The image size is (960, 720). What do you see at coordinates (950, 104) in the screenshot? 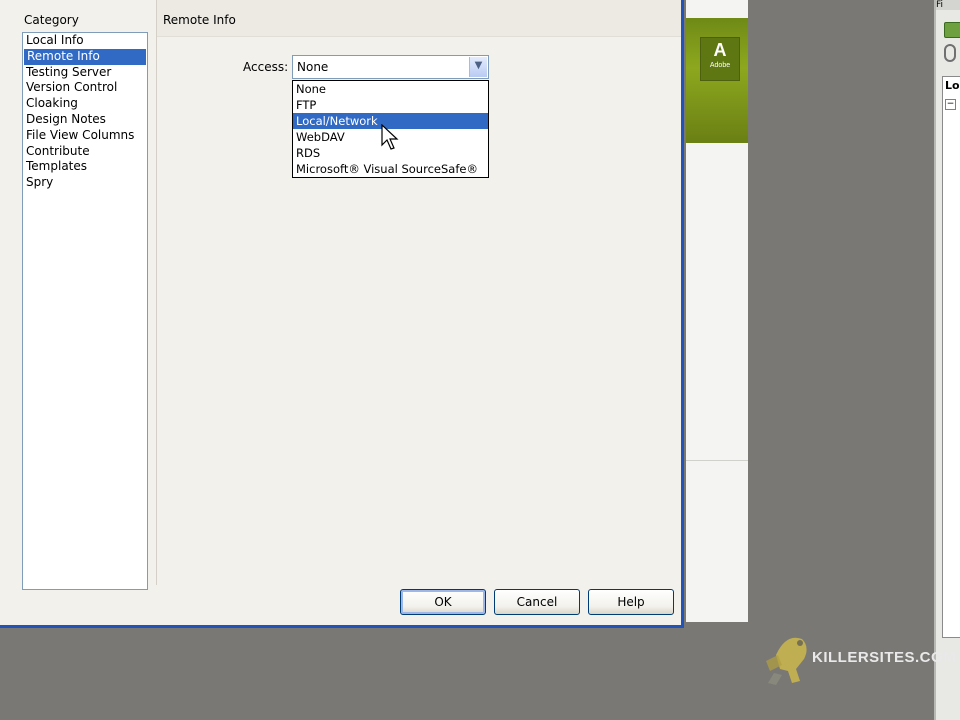
I see `collapse-icon: −` at bounding box center [950, 104].